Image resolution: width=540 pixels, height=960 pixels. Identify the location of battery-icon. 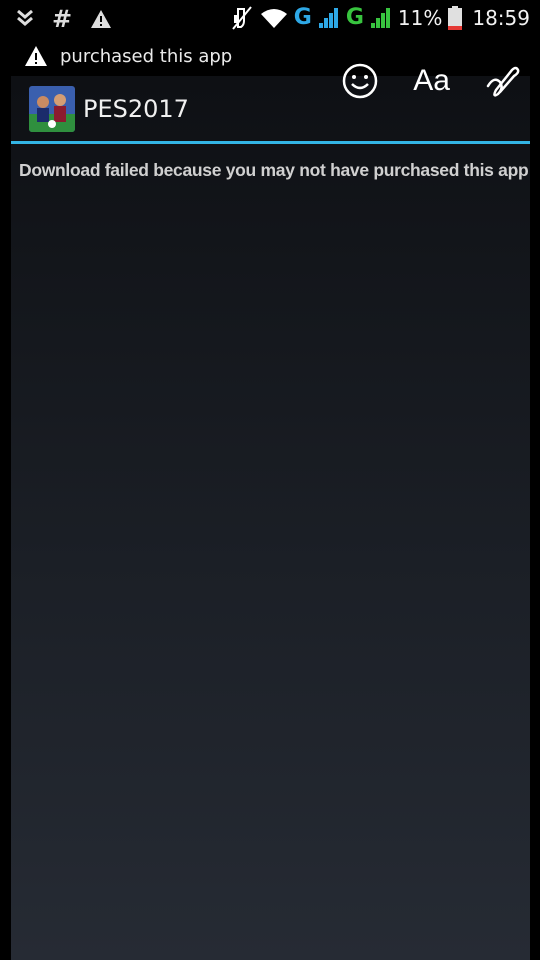
(455, 18).